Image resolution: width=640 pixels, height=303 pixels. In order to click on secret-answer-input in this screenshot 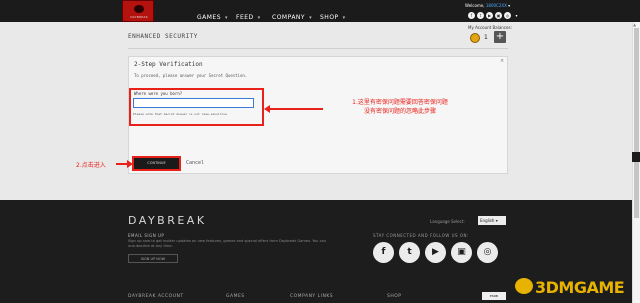, I will do `click(193, 103)`.